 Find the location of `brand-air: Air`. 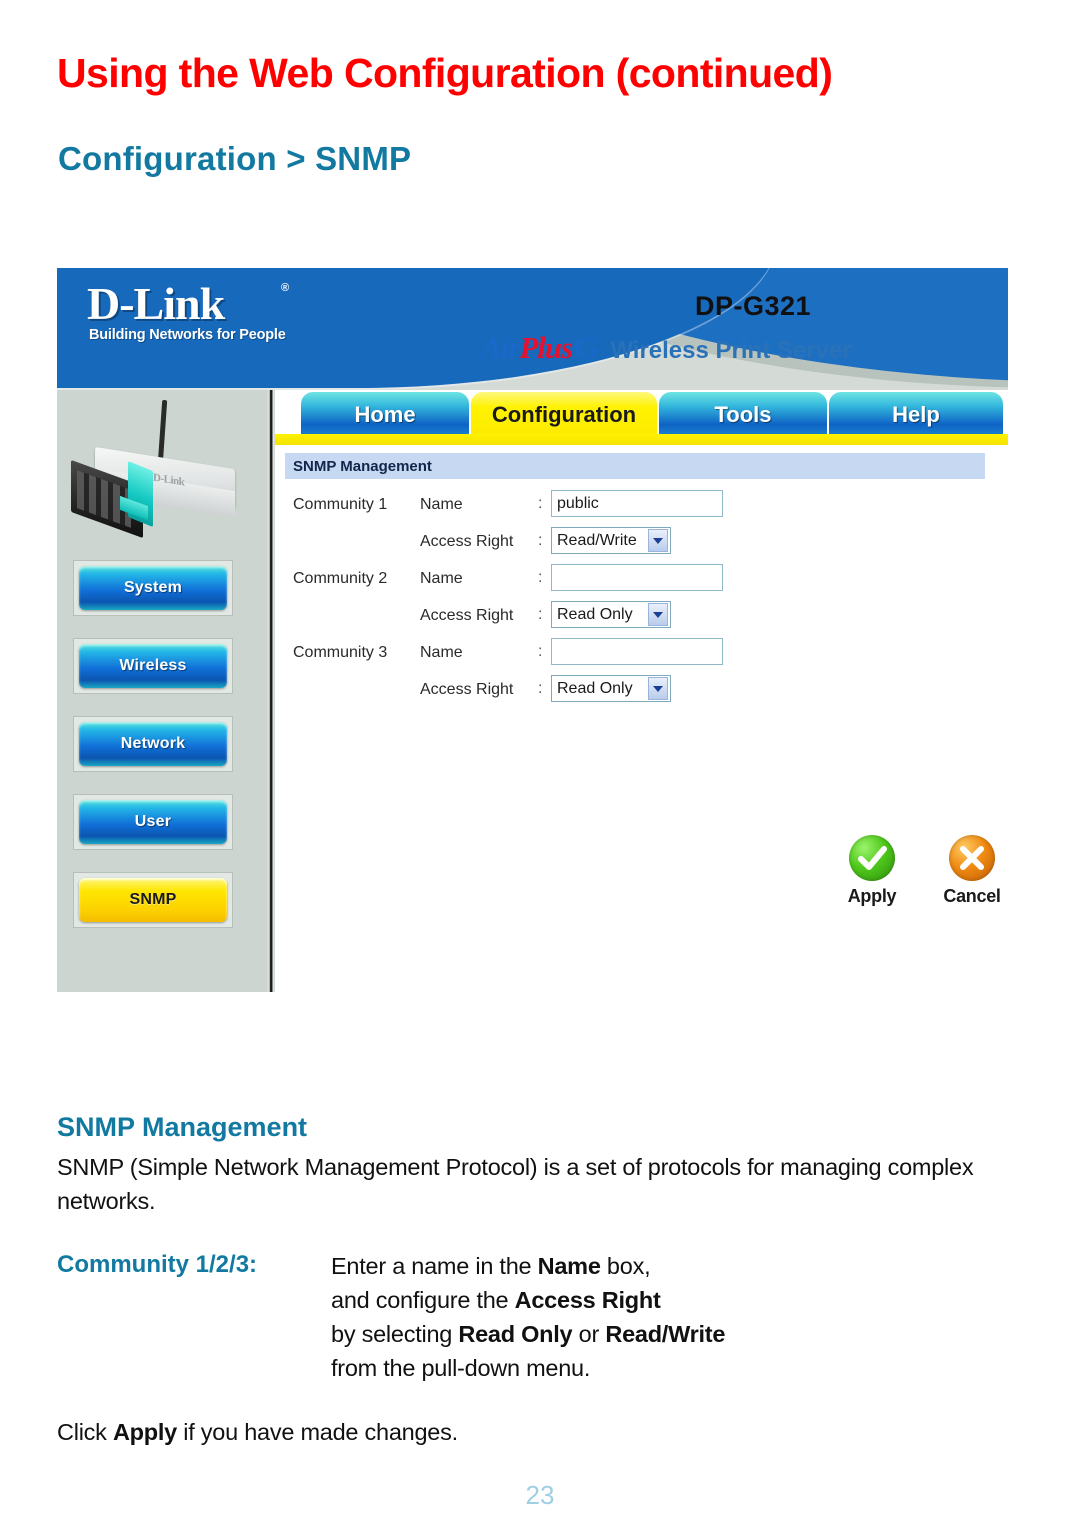

brand-air: Air is located at coordinates (500, 347).